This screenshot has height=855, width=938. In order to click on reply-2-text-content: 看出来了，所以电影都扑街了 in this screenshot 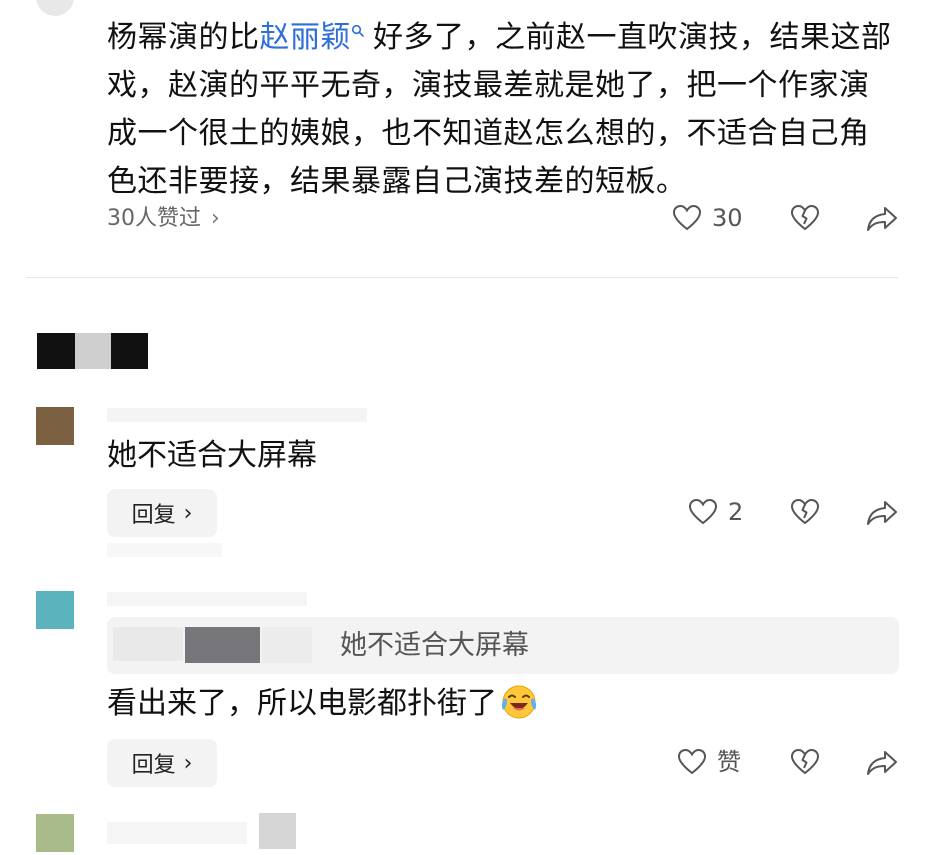, I will do `click(302, 703)`.